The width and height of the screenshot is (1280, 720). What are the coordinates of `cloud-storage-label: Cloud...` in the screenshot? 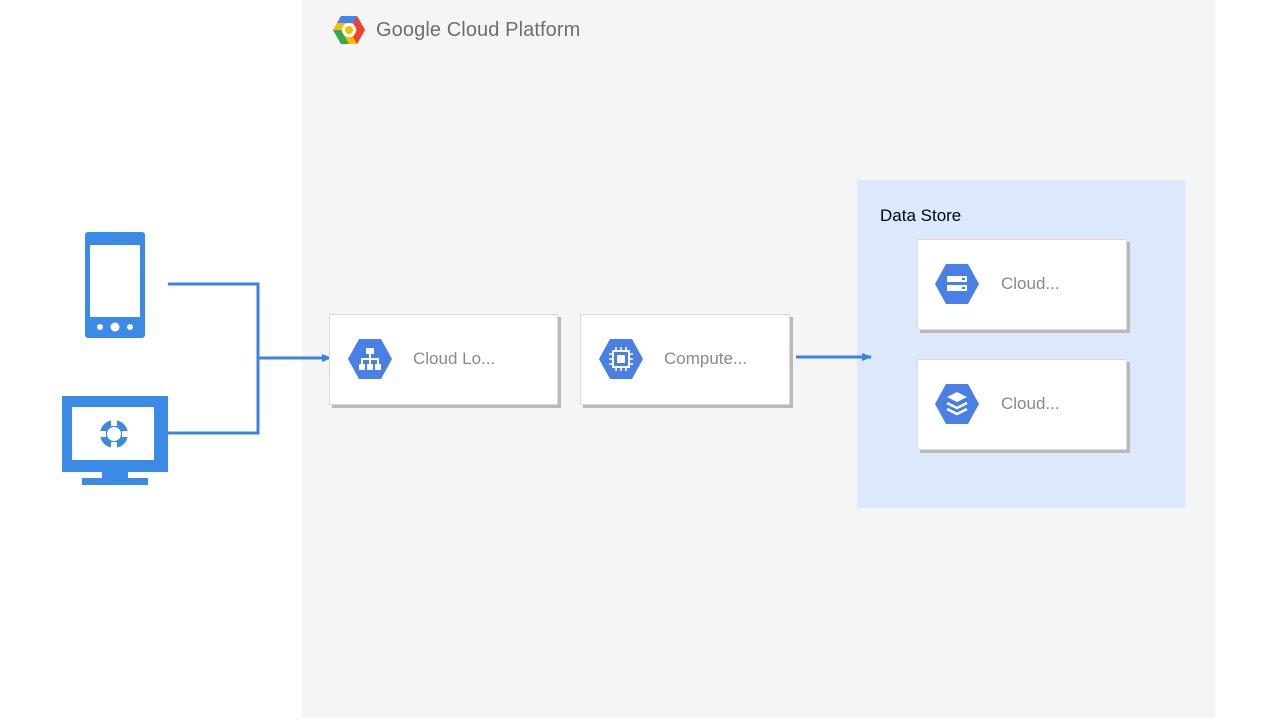 It's located at (1030, 283).